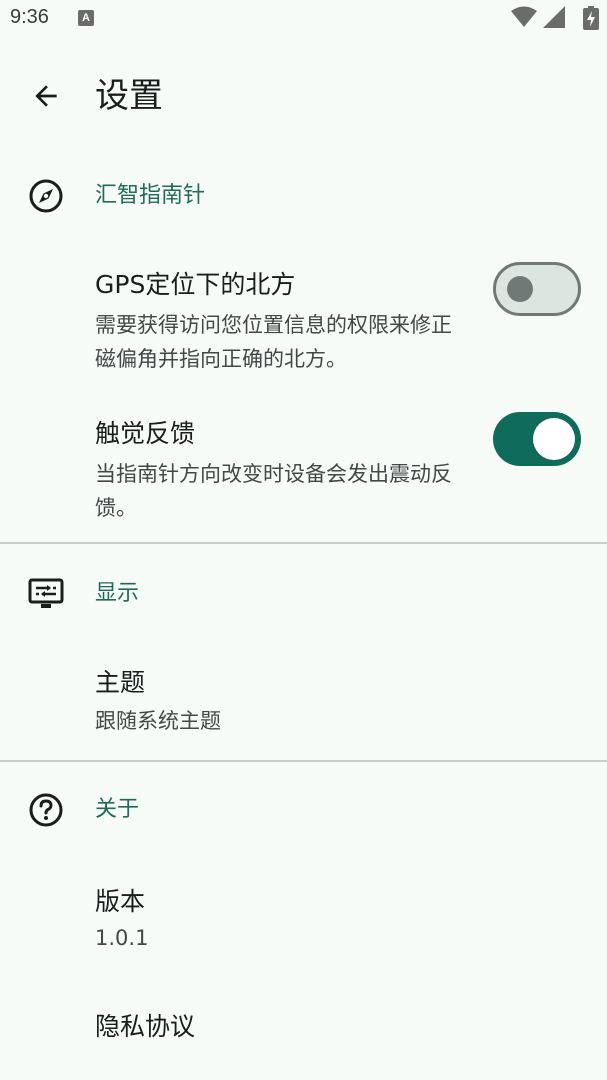 The image size is (607, 1080). I want to click on pref-theme: 主题 跟随系统主题, so click(303, 706).